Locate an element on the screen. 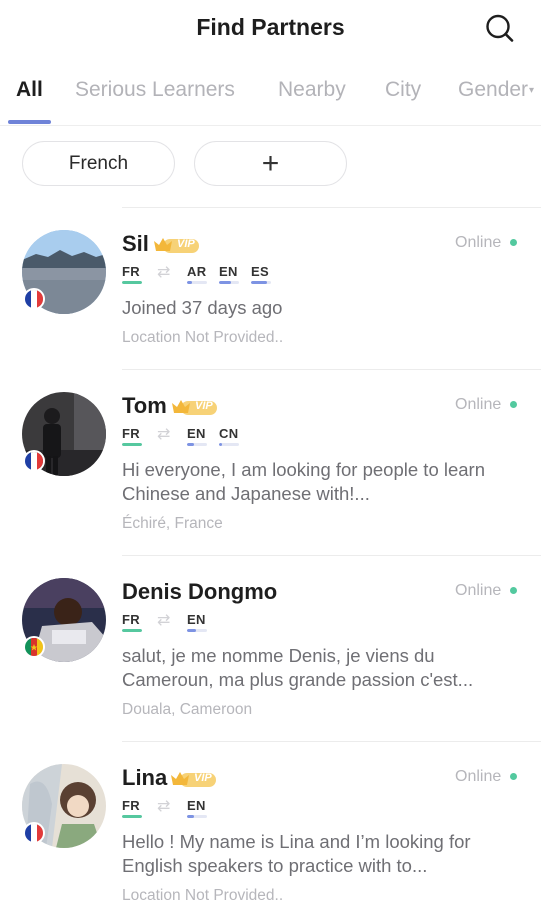  language-filter-pill: French is located at coordinates (98, 163).